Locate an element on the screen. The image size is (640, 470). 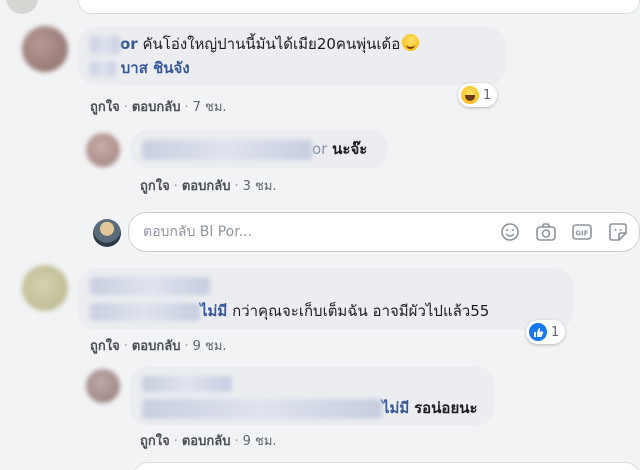
comment-2-avatar is located at coordinates (45, 288).